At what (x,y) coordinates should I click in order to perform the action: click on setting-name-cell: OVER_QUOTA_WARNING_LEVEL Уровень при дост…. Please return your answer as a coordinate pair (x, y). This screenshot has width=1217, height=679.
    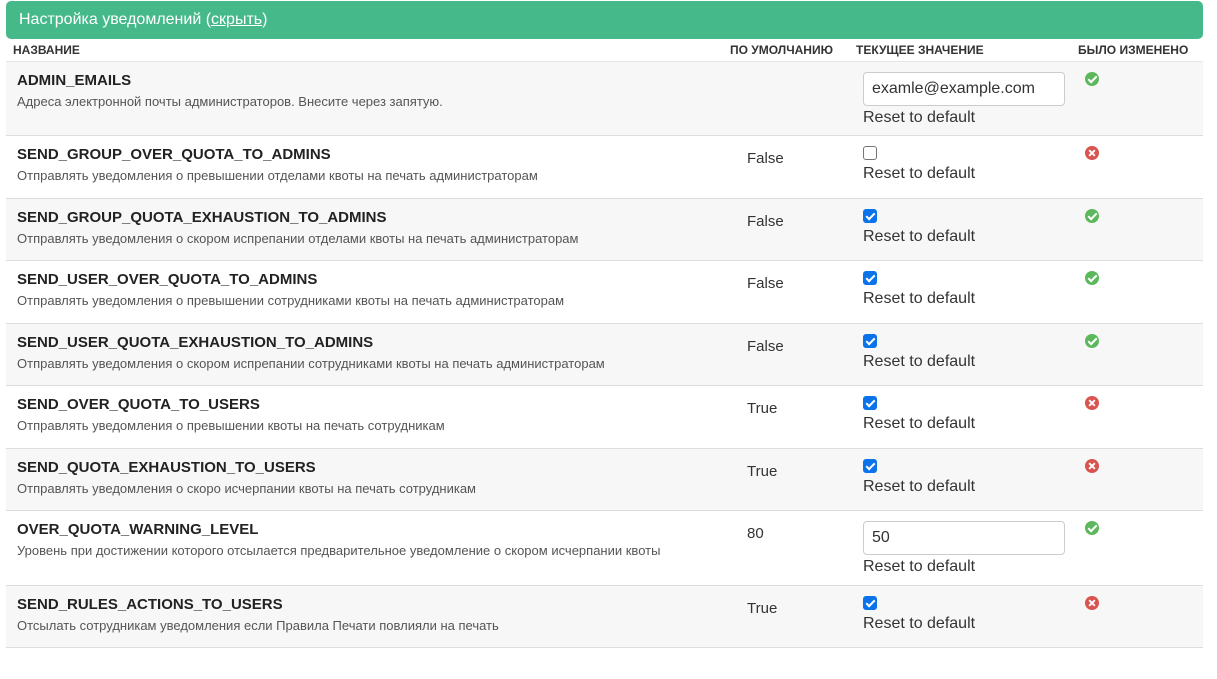
    Looking at the image, I should click on (368, 548).